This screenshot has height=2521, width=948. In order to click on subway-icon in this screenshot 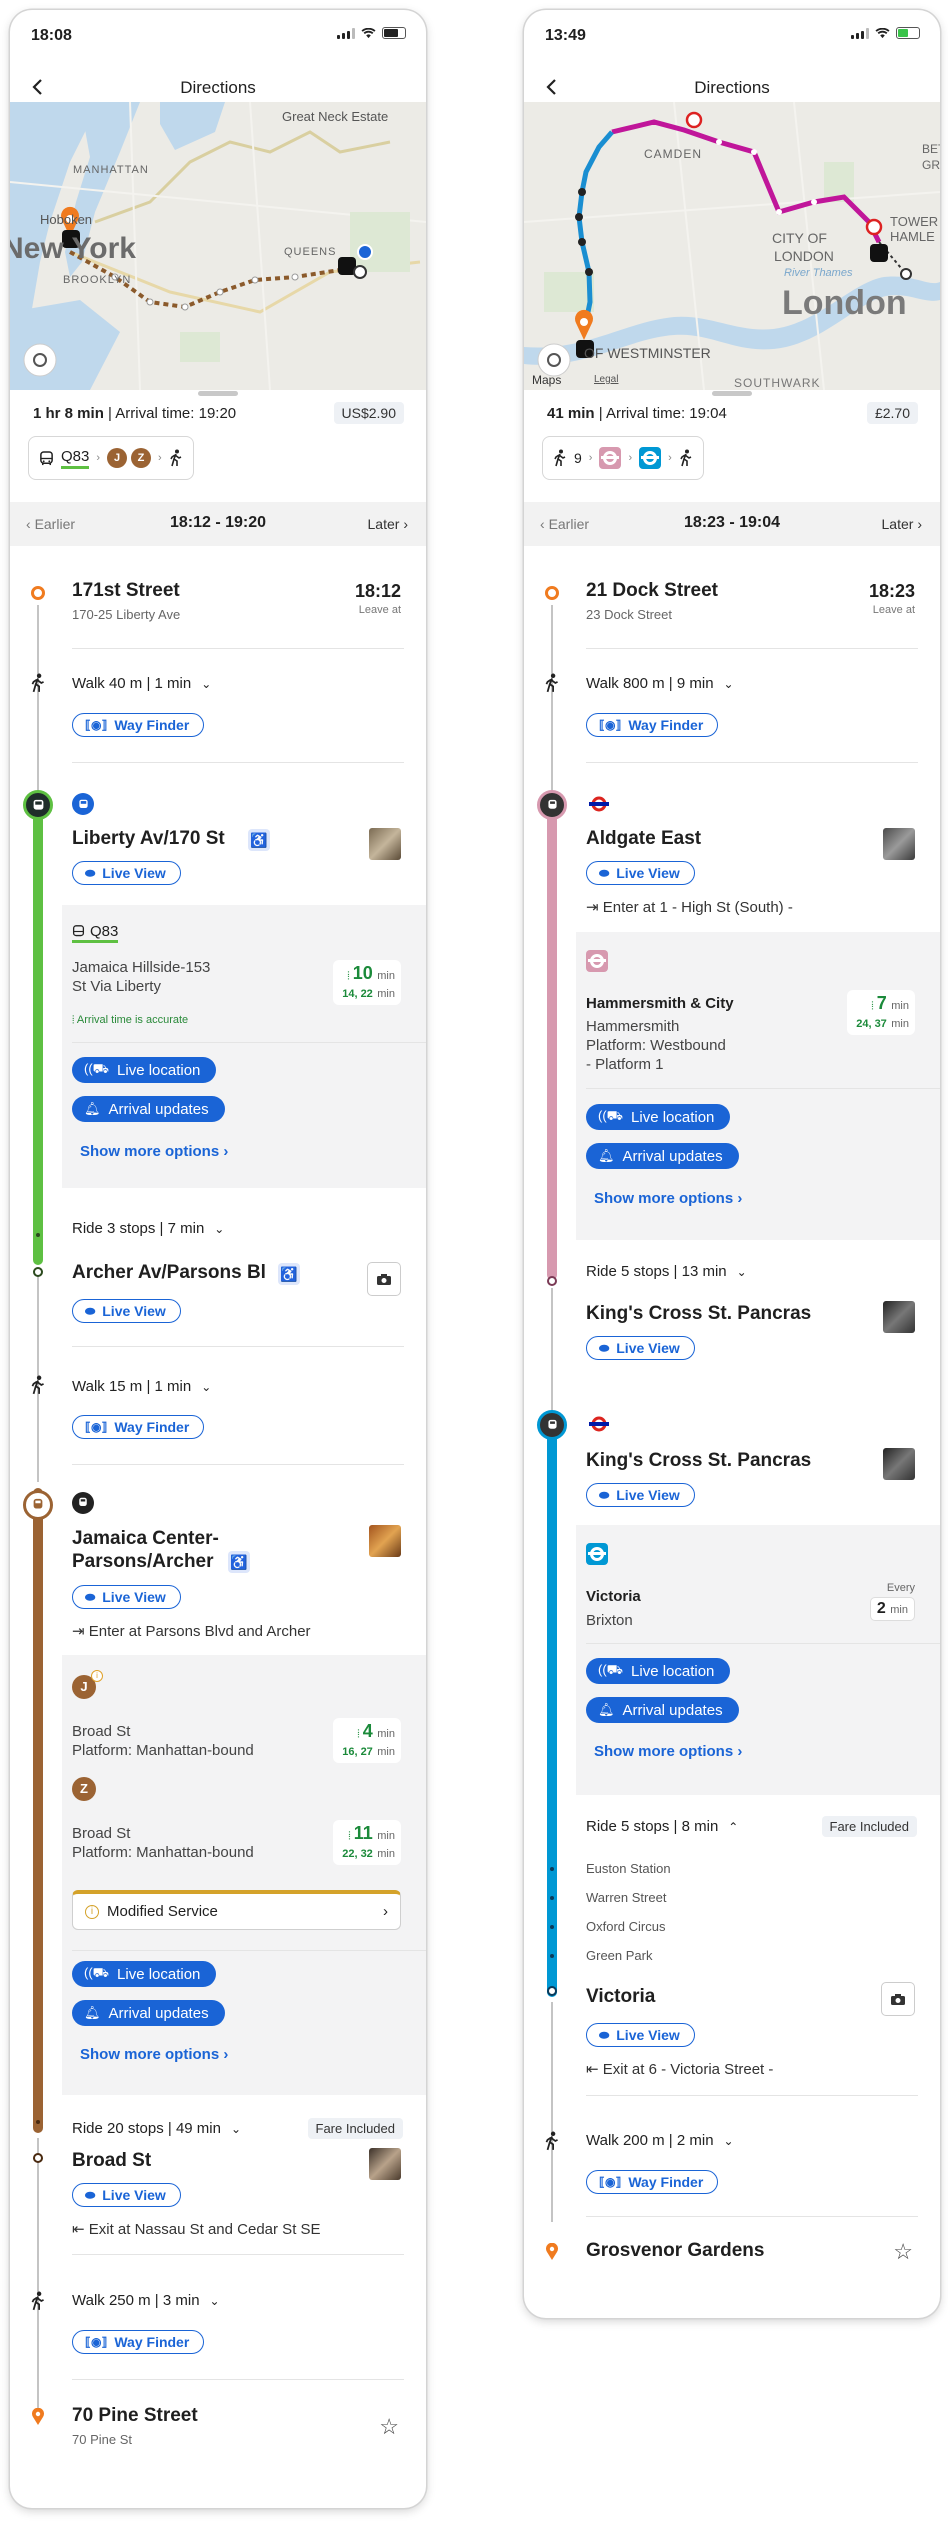, I will do `click(83, 1503)`.